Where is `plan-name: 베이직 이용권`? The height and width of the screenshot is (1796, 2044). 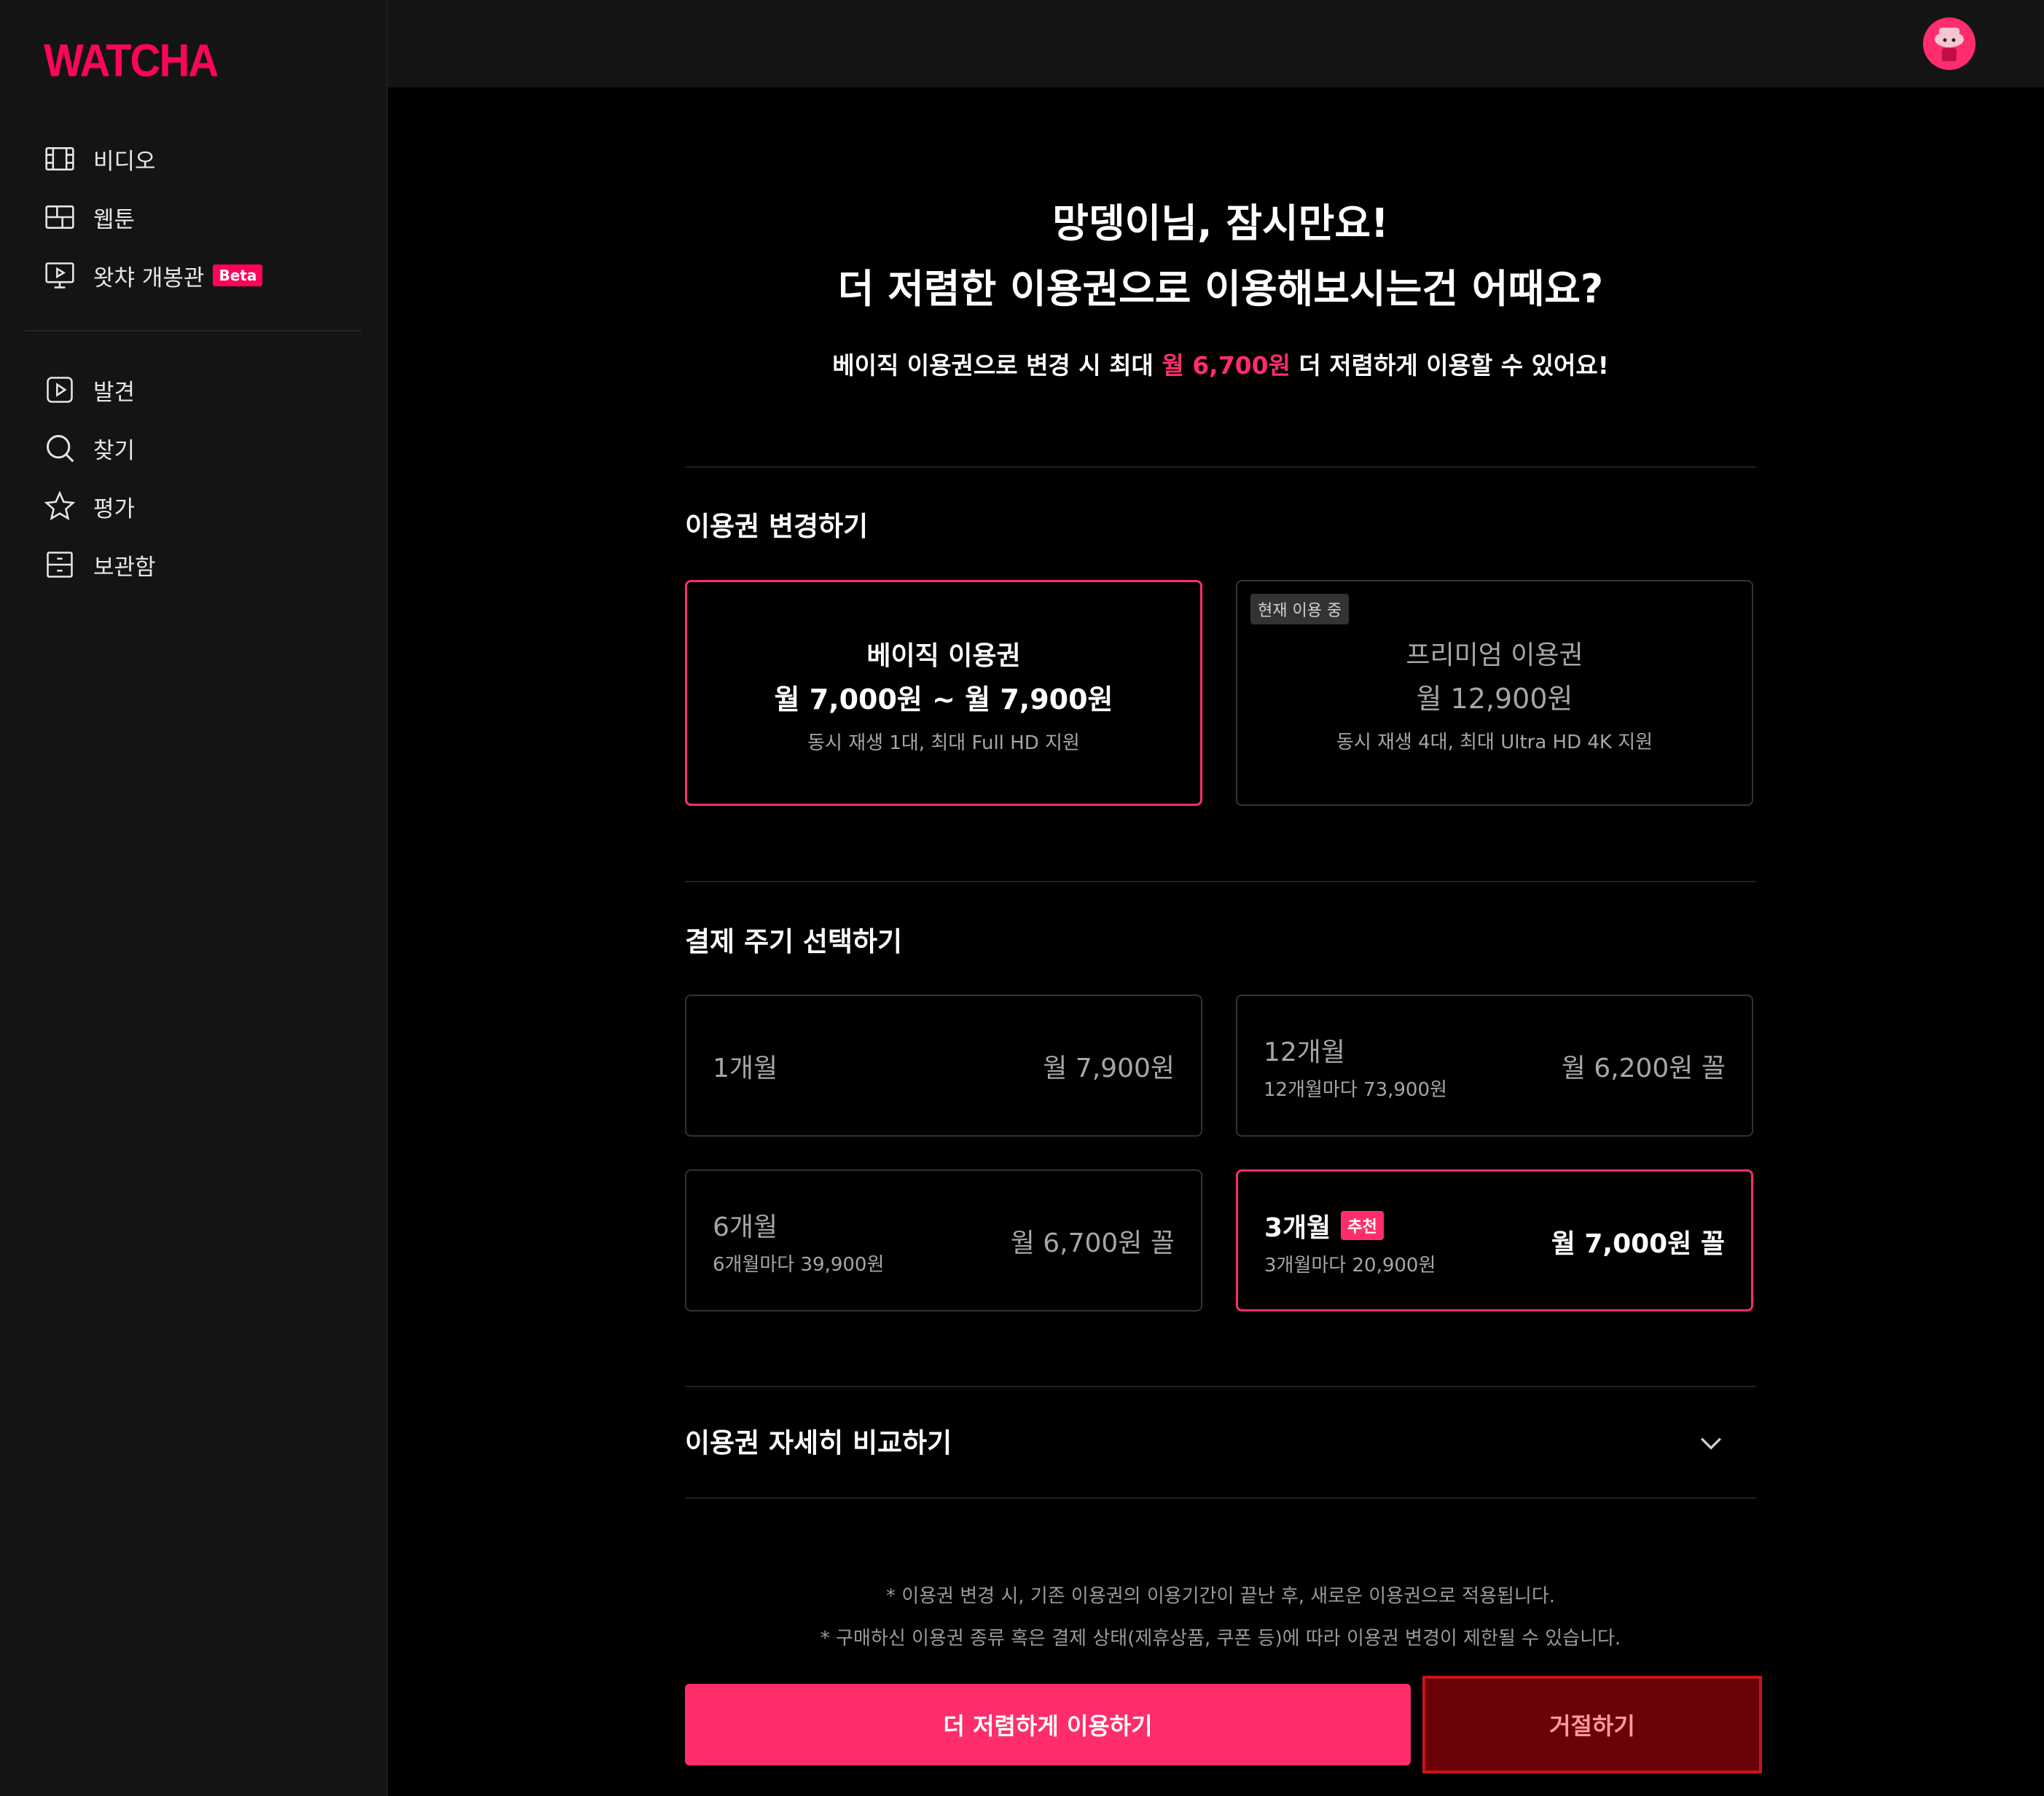
plan-name: 베이직 이용권 is located at coordinates (944, 656).